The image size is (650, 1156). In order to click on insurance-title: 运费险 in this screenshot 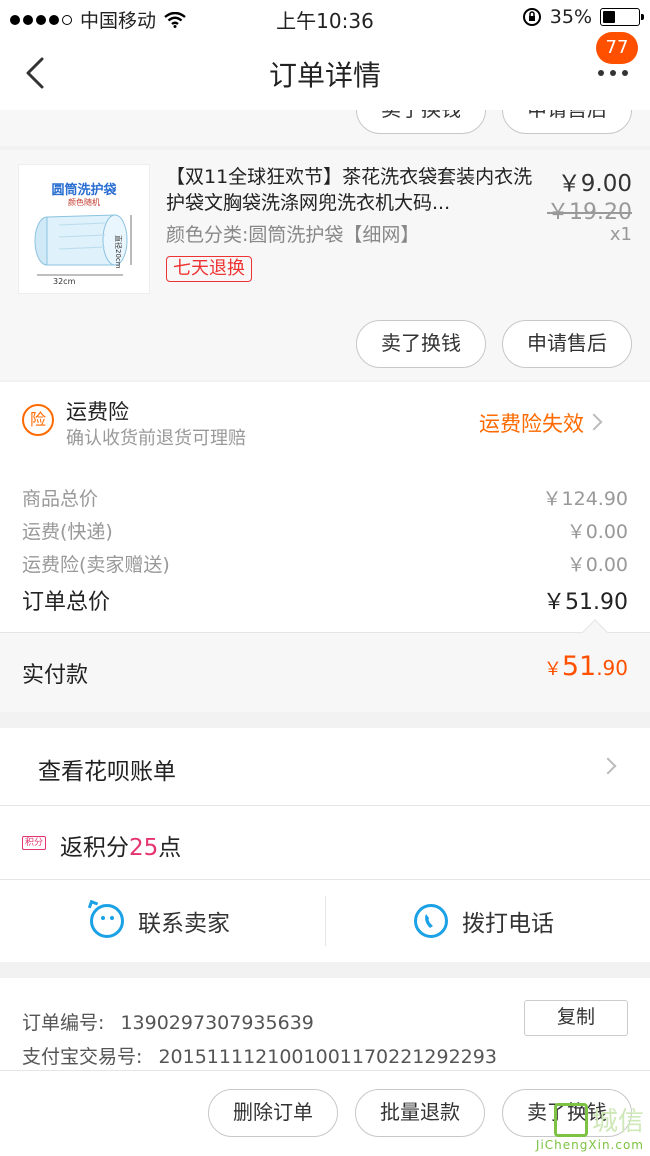, I will do `click(97, 412)`.